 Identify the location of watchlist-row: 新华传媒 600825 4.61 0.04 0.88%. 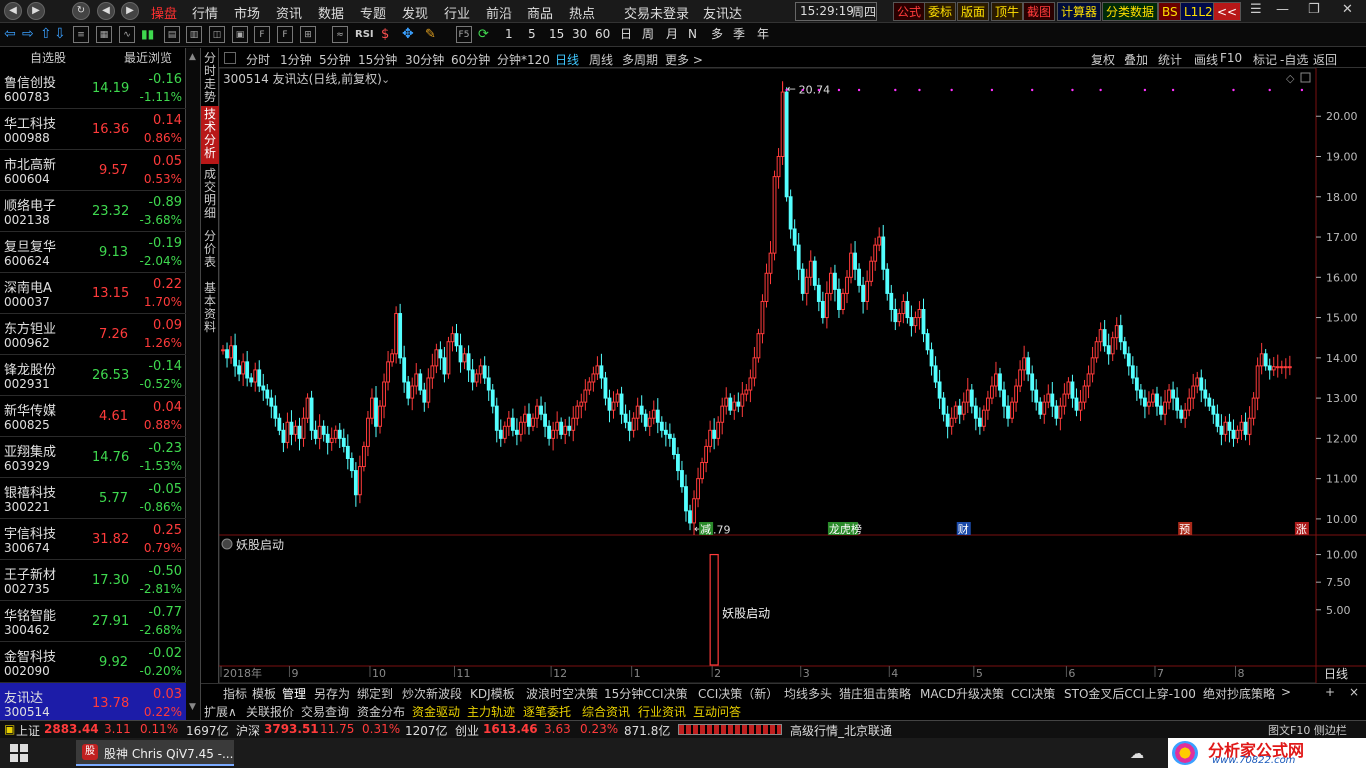
(93, 416).